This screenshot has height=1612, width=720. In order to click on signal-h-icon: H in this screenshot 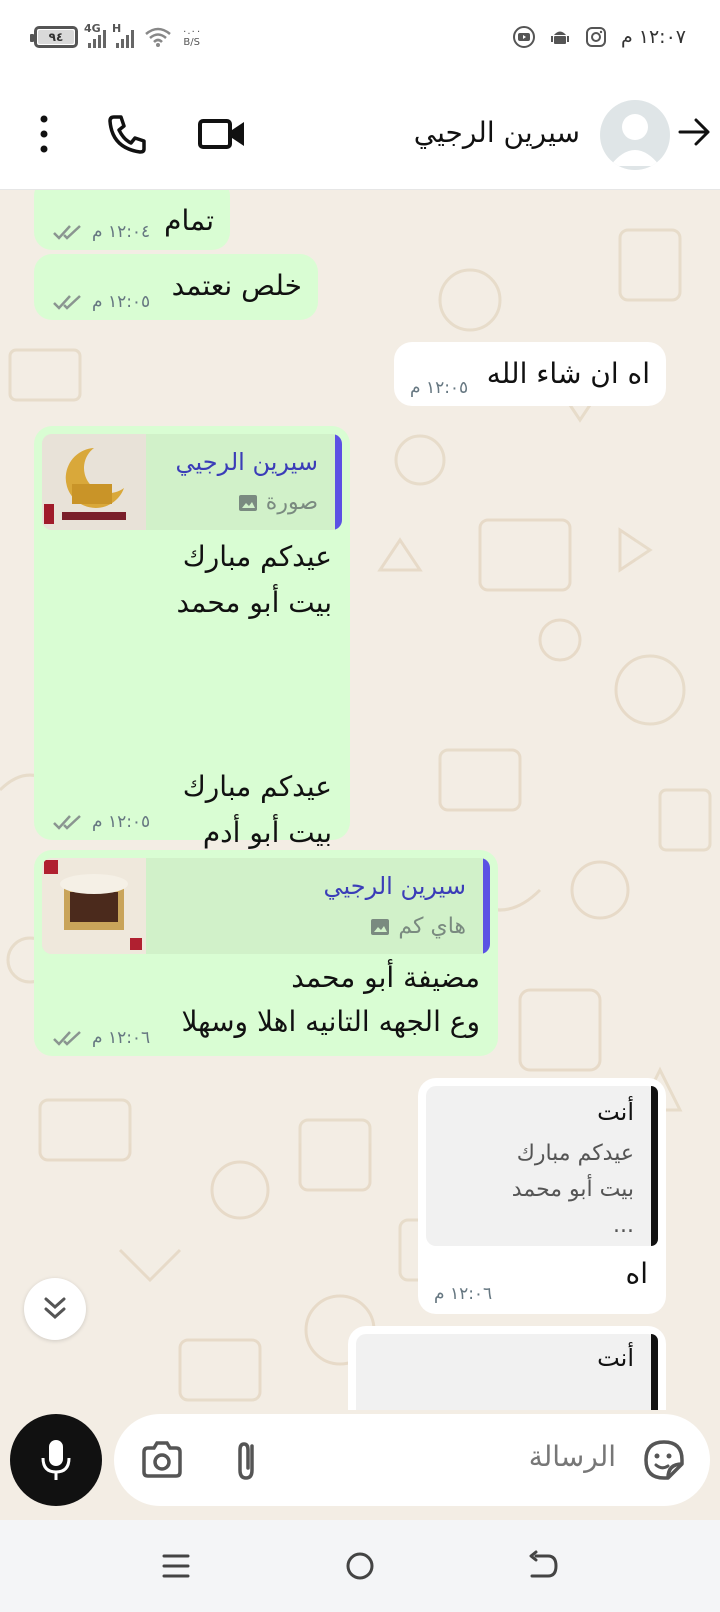, I will do `click(123, 35)`.